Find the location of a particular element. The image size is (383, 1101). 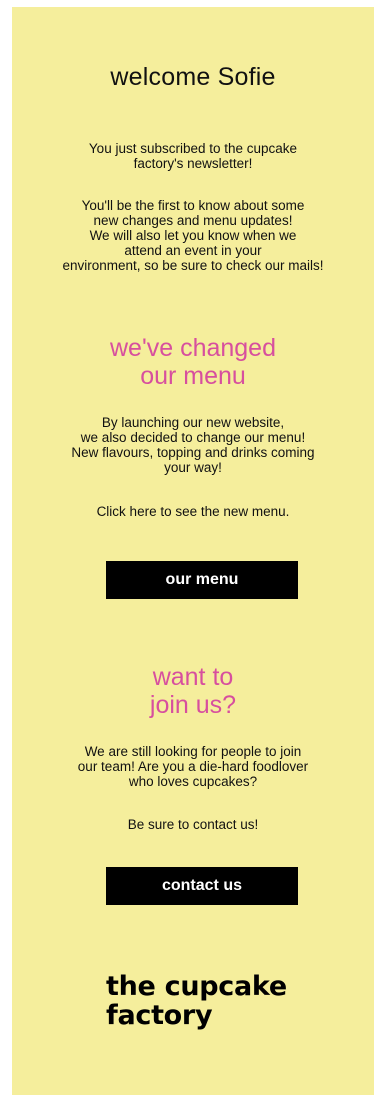

join-body-line: who loves cupcakes? is located at coordinates (193, 781).